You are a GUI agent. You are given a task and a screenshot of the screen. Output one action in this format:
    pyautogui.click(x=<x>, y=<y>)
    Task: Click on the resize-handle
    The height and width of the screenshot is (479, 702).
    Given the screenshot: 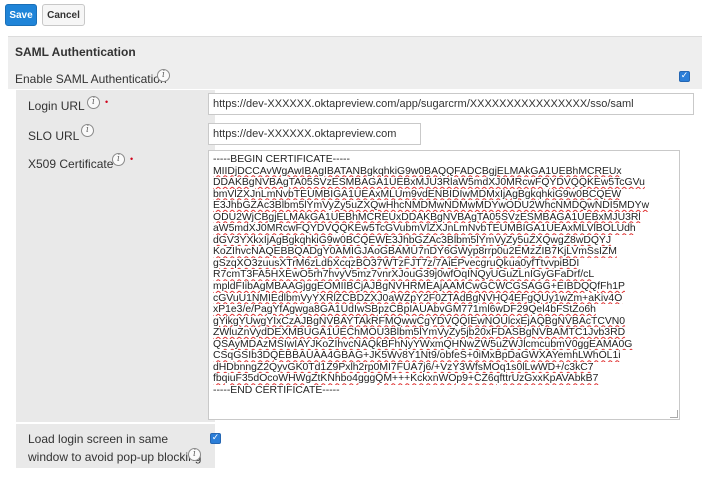 What is the action you would take?
    pyautogui.click(x=674, y=414)
    